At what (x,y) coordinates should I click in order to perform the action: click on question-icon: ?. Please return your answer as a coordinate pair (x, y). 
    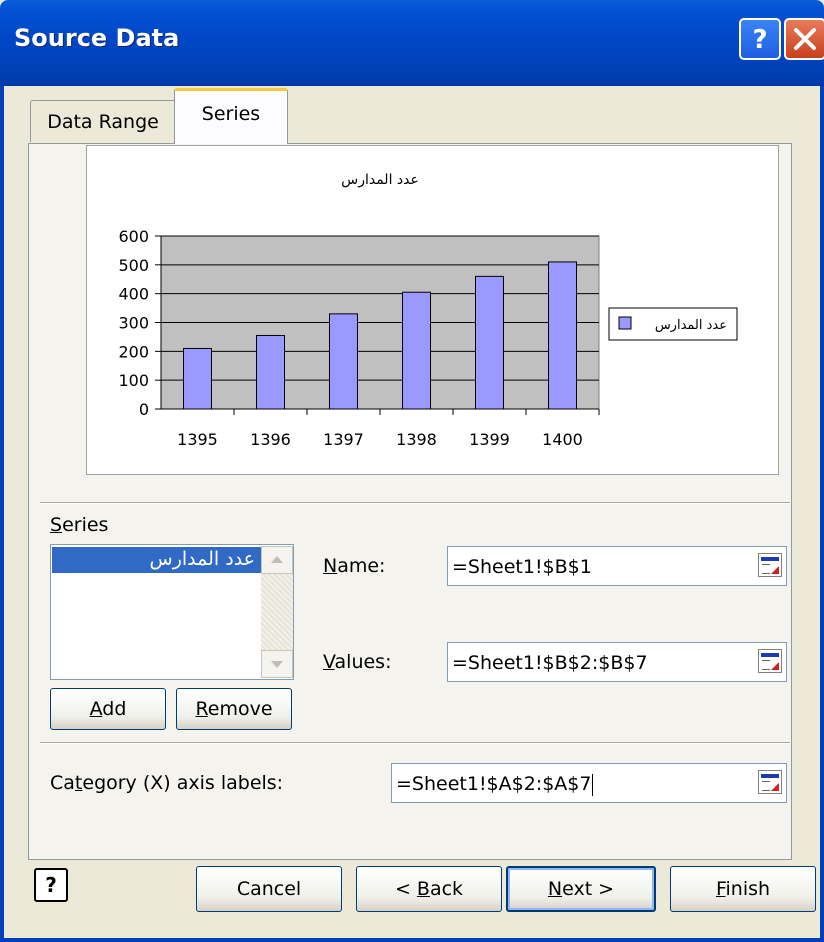
    Looking at the image, I should click on (759, 40).